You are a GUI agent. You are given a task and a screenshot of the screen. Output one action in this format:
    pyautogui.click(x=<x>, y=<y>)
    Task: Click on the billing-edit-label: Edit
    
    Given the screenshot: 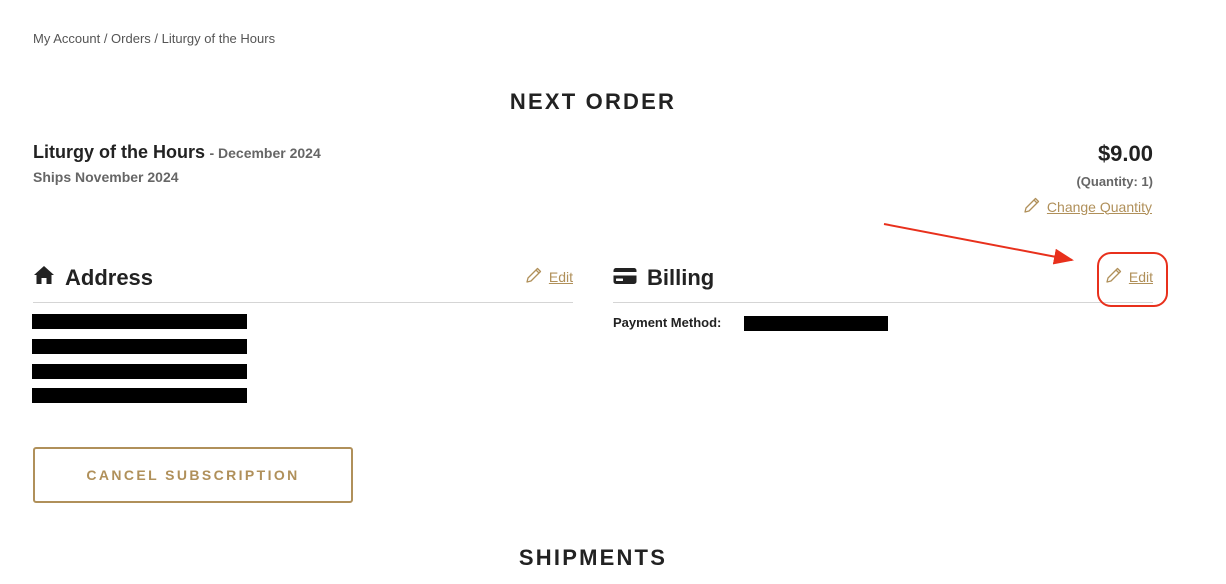 What is the action you would take?
    pyautogui.click(x=1141, y=277)
    